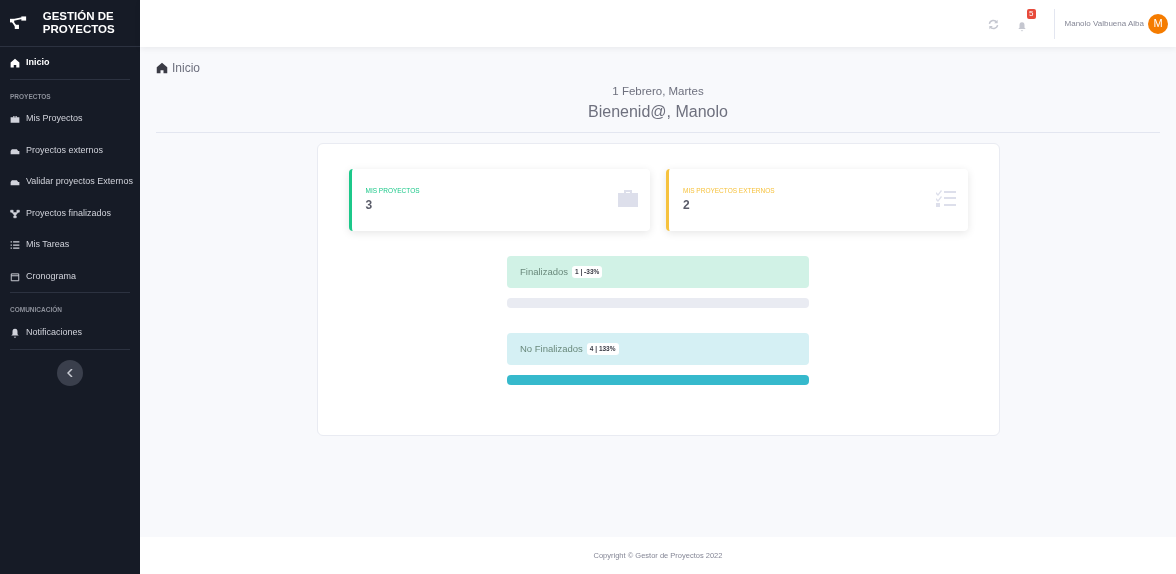  I want to click on welcome-heading: Bienenid@, Manolo, so click(658, 112).